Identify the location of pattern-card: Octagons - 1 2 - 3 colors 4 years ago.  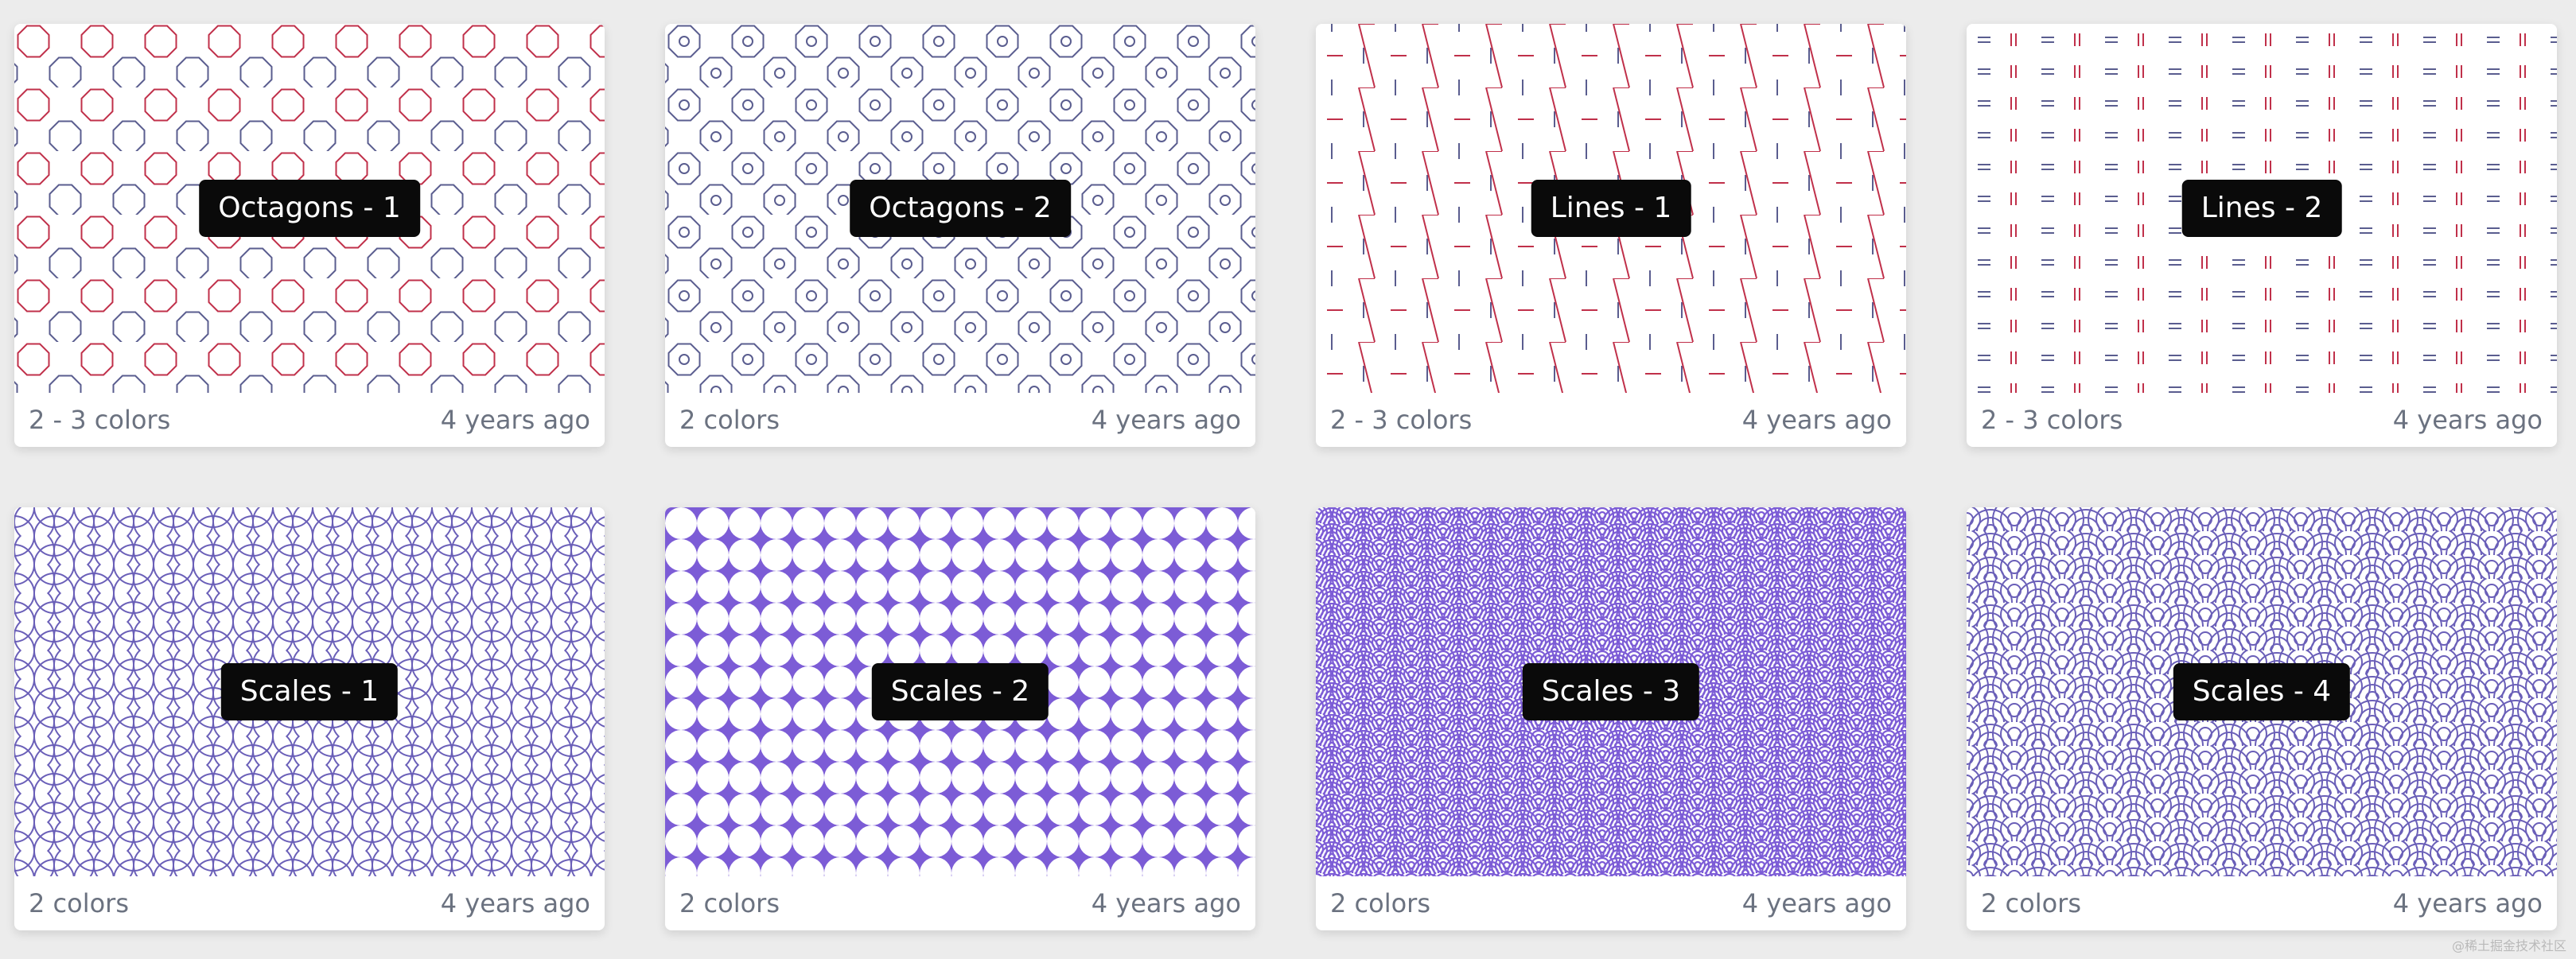
(310, 235).